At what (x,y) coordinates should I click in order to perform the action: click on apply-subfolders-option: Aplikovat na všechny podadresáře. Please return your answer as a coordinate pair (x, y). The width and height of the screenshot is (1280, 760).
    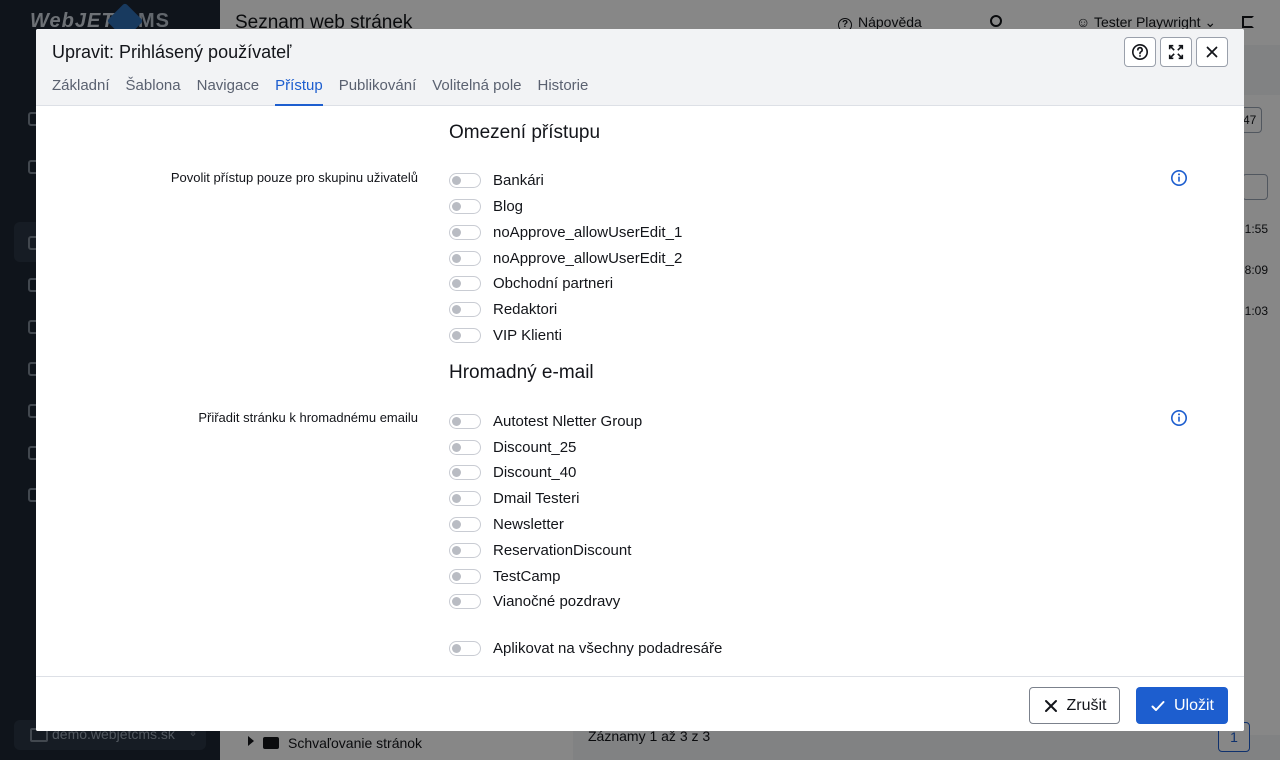
    Looking at the image, I should click on (585, 648).